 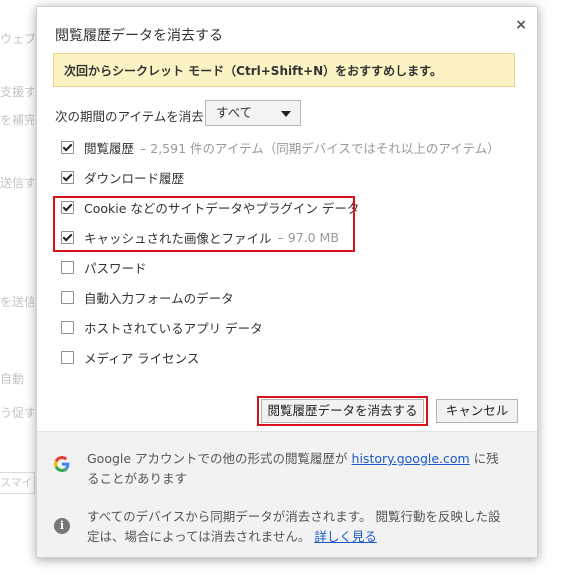 What do you see at coordinates (139, 36) in the screenshot?
I see `dialog-title: 閲覧履歴データを消去する` at bounding box center [139, 36].